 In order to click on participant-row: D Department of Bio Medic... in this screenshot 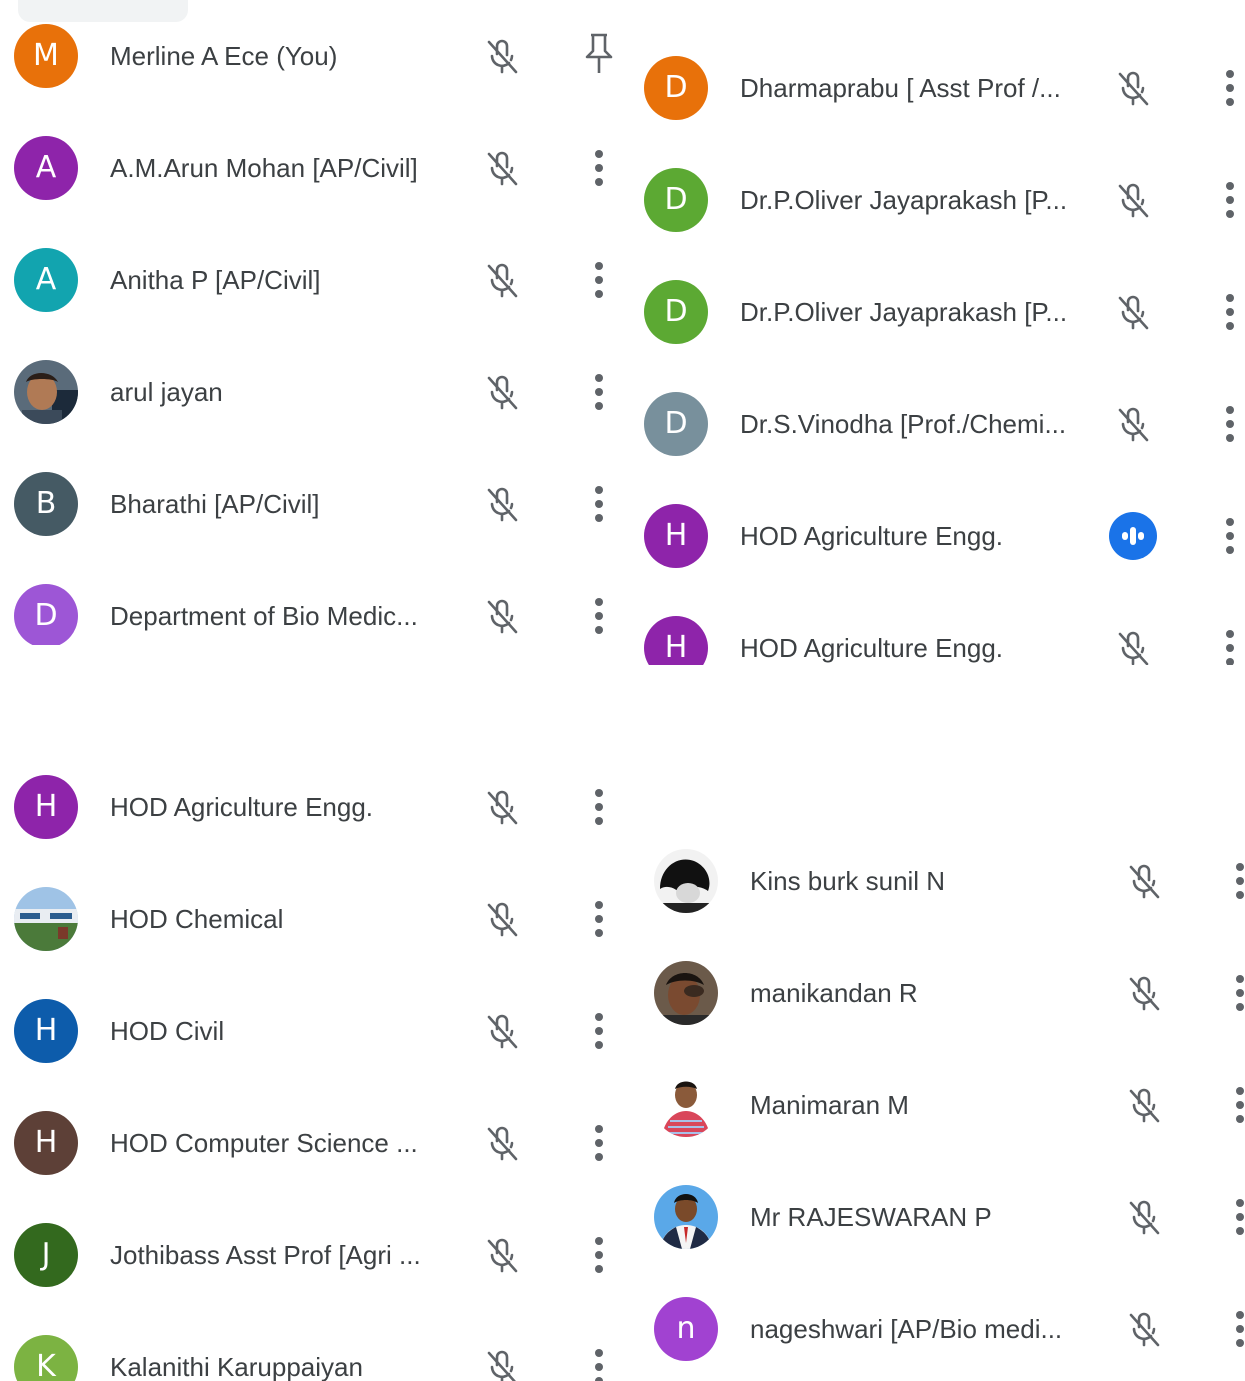, I will do `click(315, 610)`.